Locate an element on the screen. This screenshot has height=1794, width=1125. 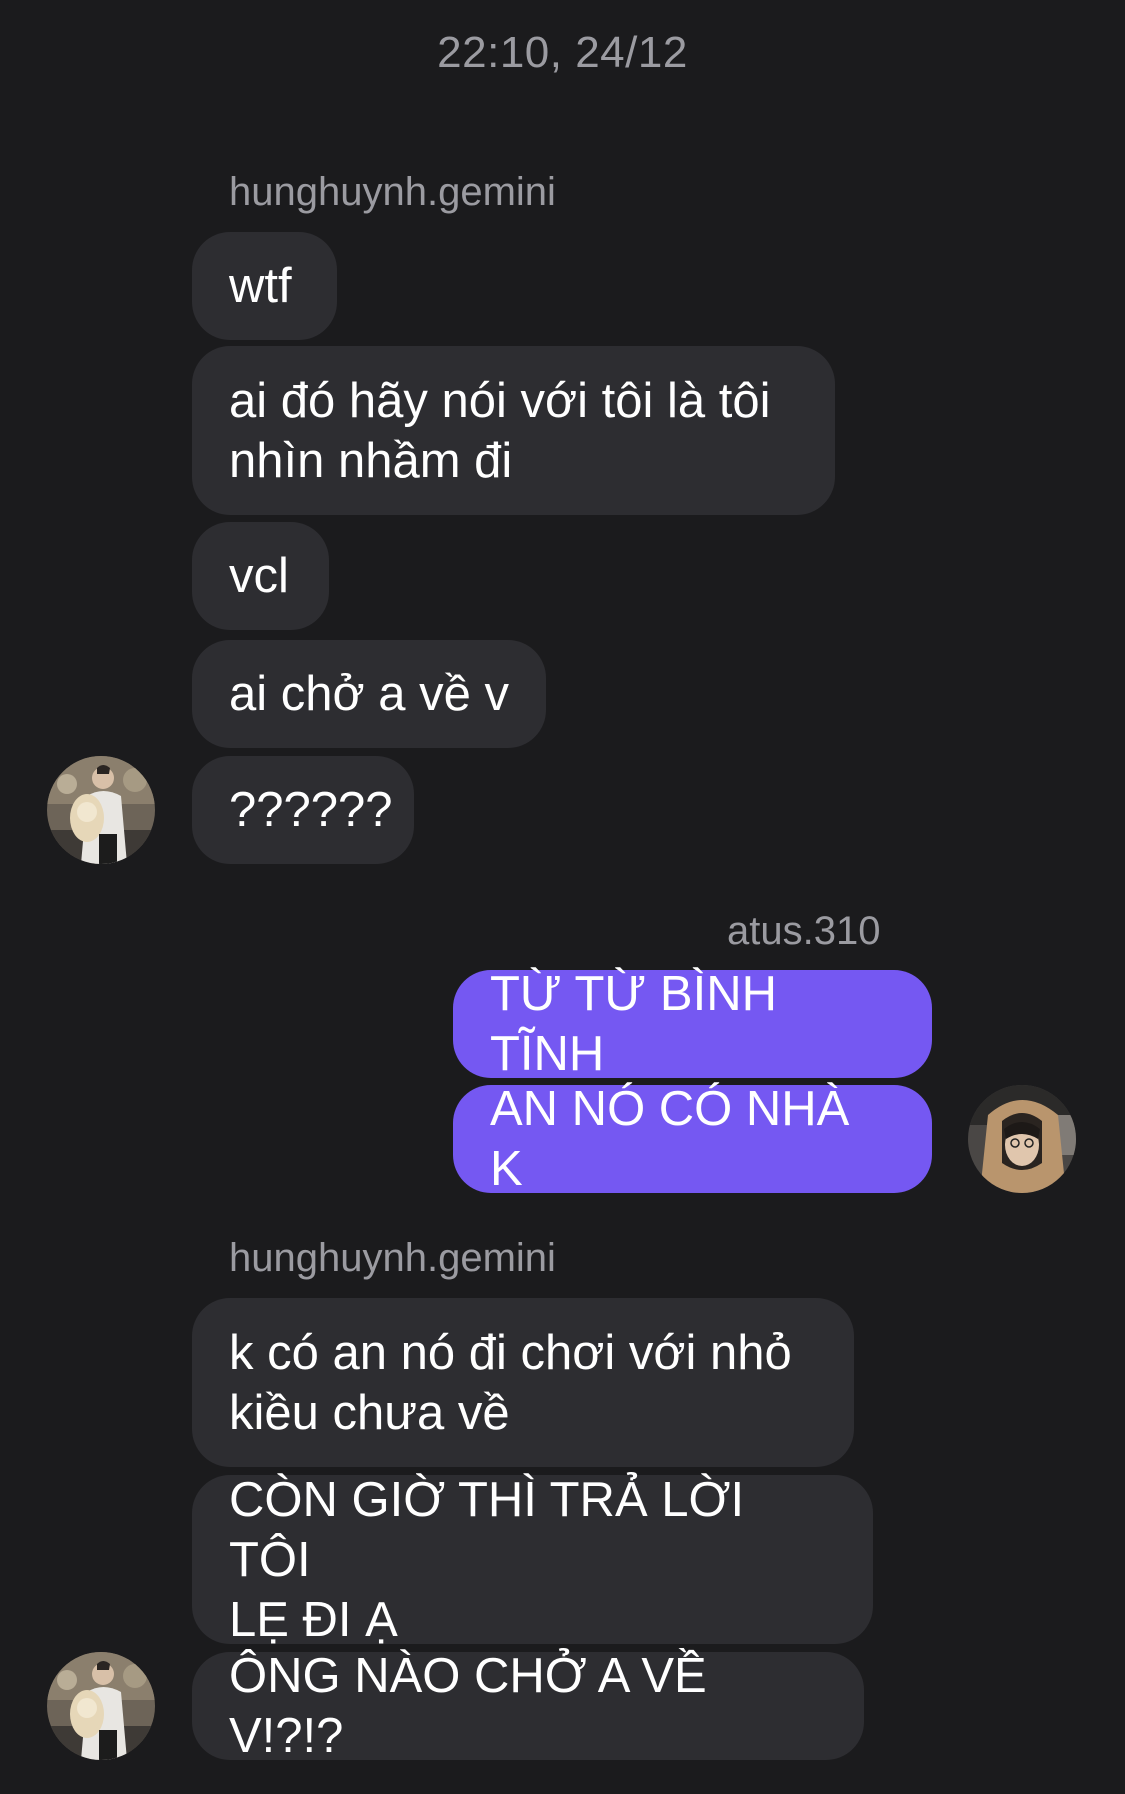
message-bubble: ?????? is located at coordinates (303, 810).